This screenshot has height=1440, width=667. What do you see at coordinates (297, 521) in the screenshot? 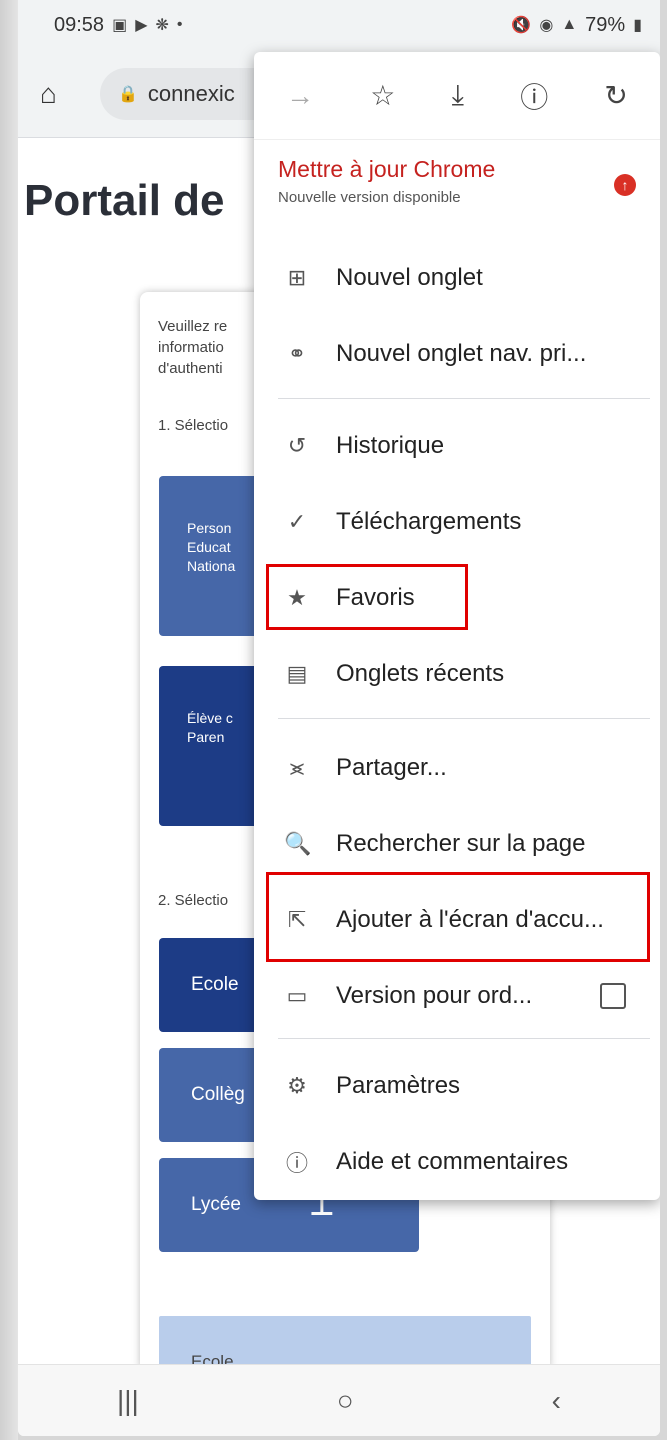
I see `download-check-icon: ✓` at bounding box center [297, 521].